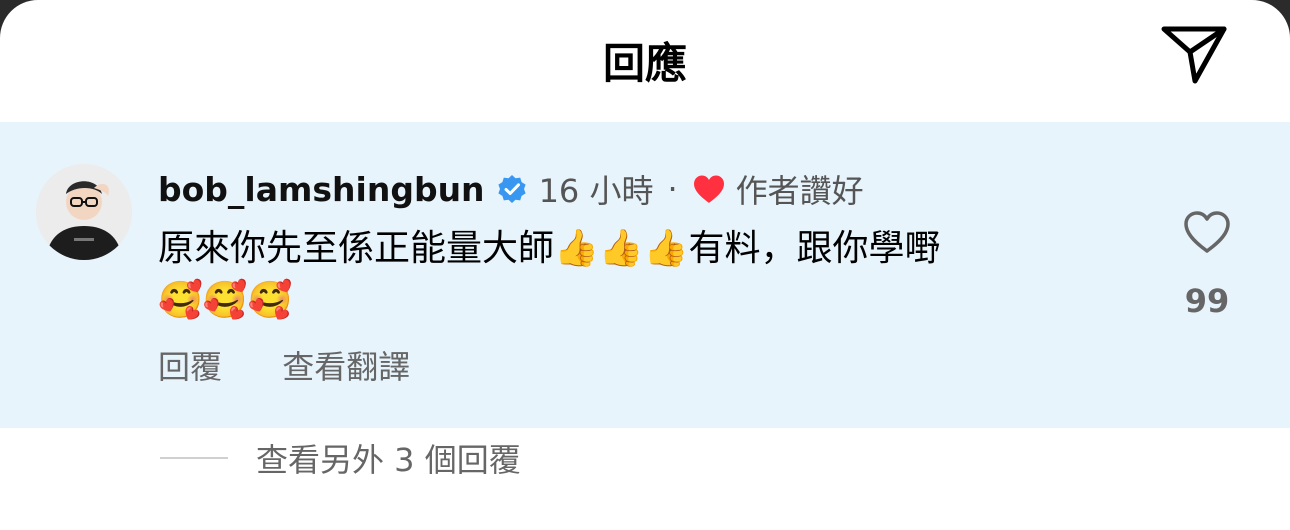  Describe the element at coordinates (225, 300) in the screenshot. I see `comment-text-line: 🥰🥰🥰` at that location.